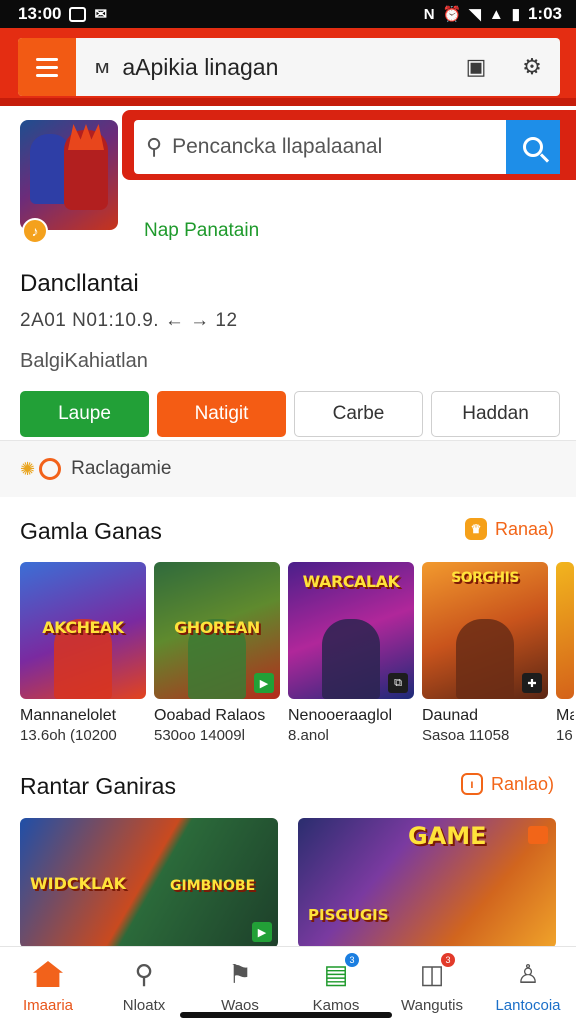 The width and height of the screenshot is (576, 1024). Describe the element at coordinates (48, 1005) in the screenshot. I see `nav-label: Imaaria` at that location.